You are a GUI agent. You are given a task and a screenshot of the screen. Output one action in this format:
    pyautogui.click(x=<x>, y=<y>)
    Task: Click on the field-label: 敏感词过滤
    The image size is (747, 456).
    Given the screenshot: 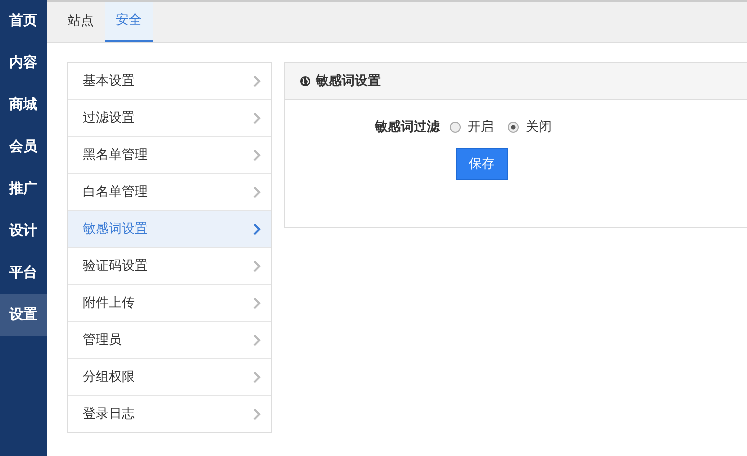 What is the action you would take?
    pyautogui.click(x=407, y=127)
    